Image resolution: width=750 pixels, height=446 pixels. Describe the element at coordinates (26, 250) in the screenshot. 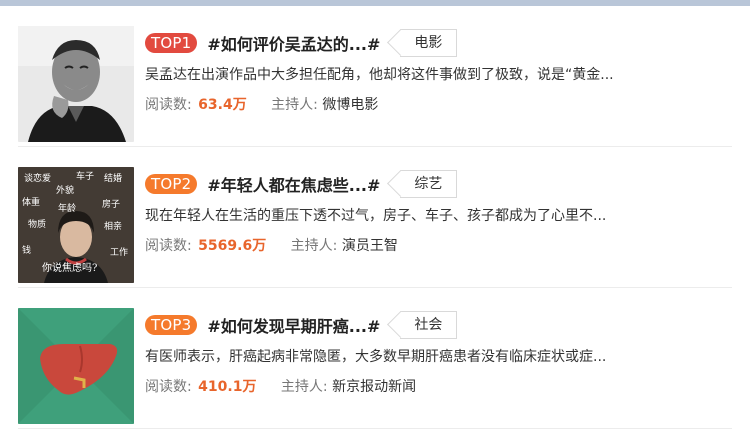

I see `photo-word: 钱` at that location.